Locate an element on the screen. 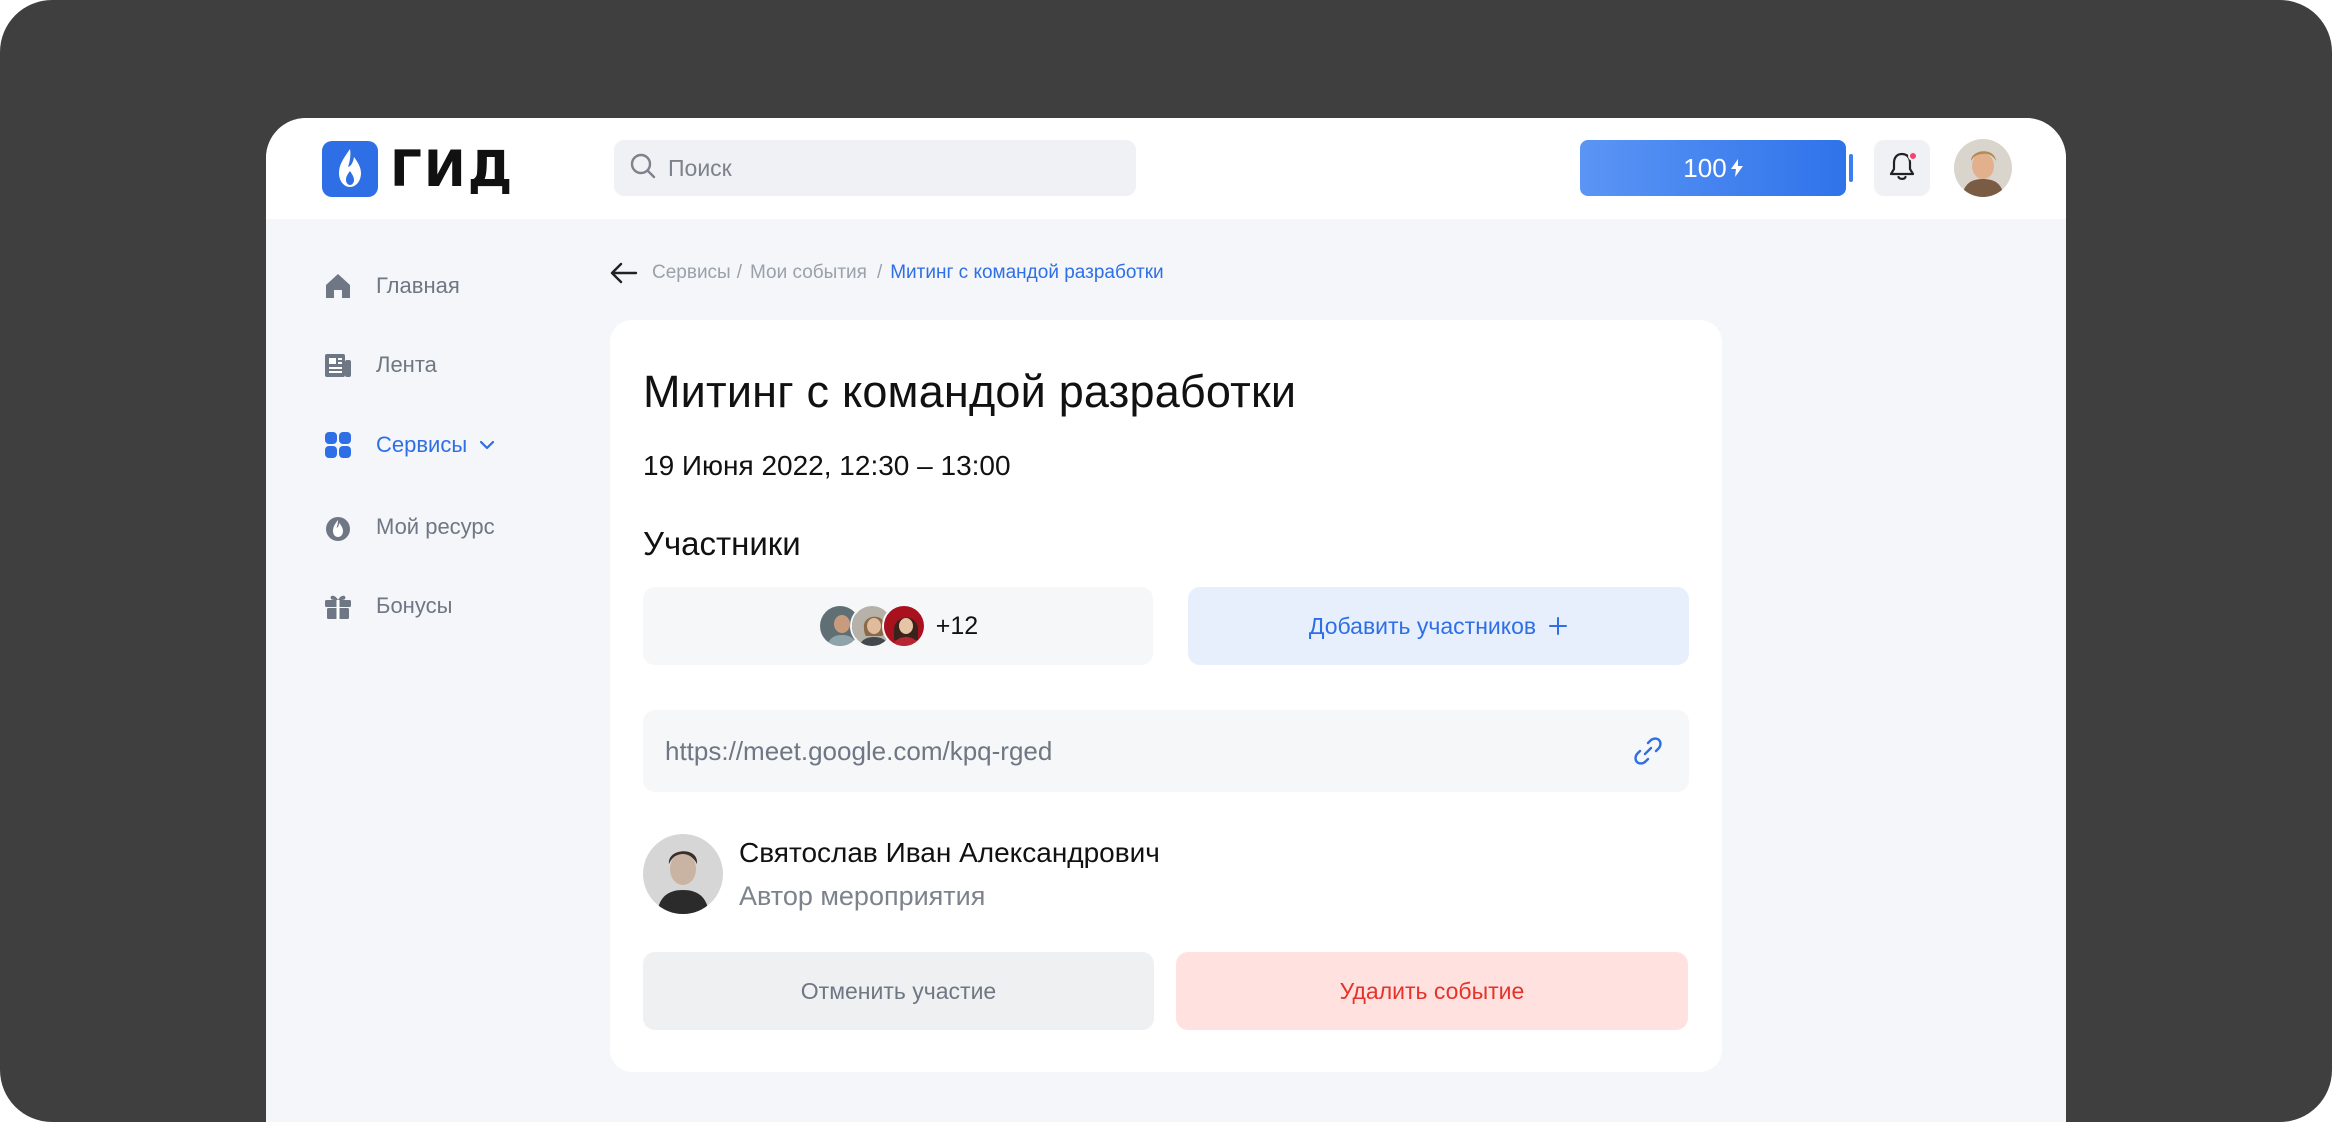 This screenshot has width=2332, height=1122. logo-text: ГИД is located at coordinates (452, 169).